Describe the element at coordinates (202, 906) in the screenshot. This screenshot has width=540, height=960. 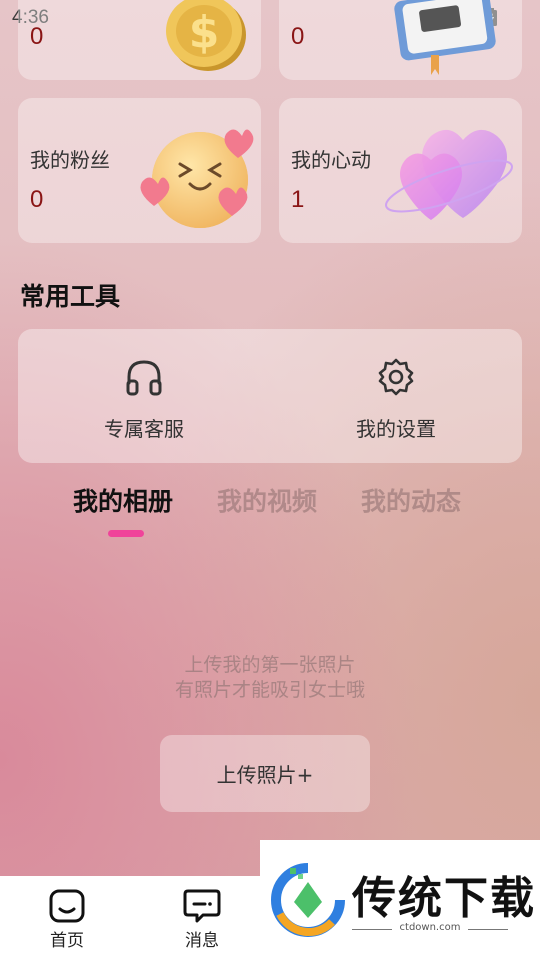
I see `message-icon` at that location.